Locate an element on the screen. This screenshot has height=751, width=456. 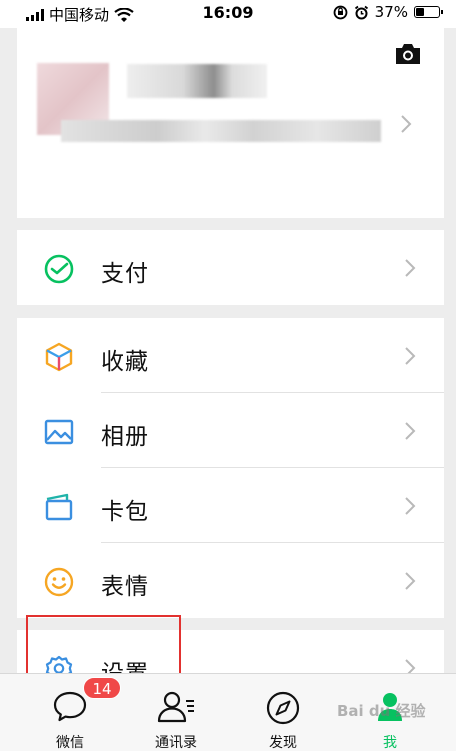
contacts-icon is located at coordinates (175, 707).